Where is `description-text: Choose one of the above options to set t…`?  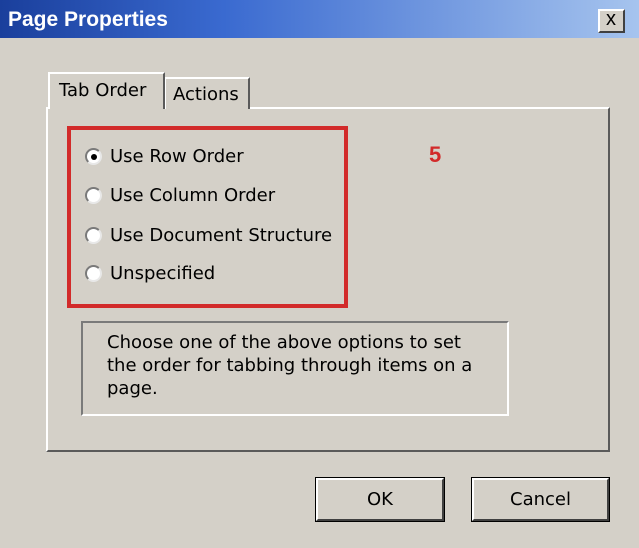 description-text: Choose one of the above options to set t… is located at coordinates (290, 365).